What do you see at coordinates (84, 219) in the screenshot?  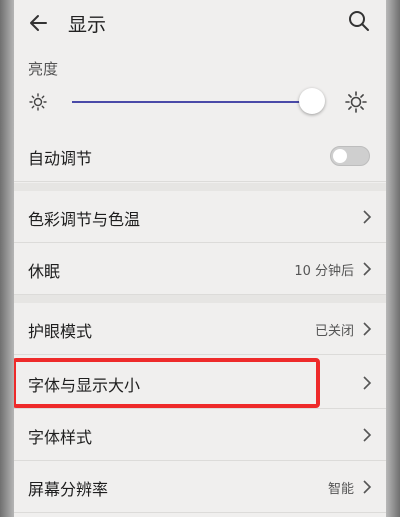 I see `color-temperature-label: 色彩调节与色温` at bounding box center [84, 219].